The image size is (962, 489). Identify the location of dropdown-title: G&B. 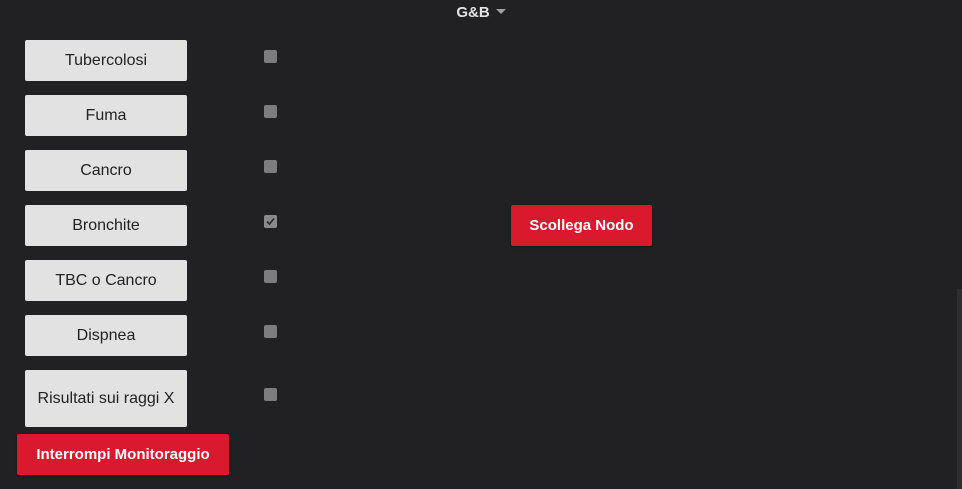
(481, 13).